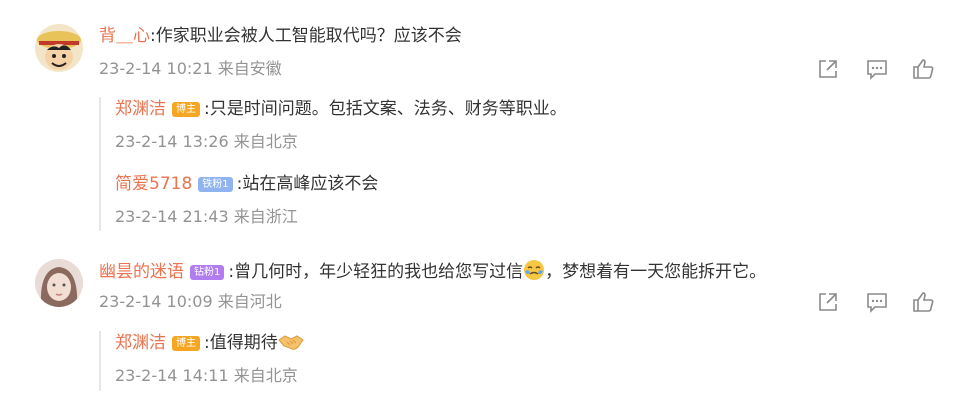 The image size is (955, 401). Describe the element at coordinates (656, 272) in the screenshot. I see `comment-text: ，梦想着有一天您能拆开它。` at that location.